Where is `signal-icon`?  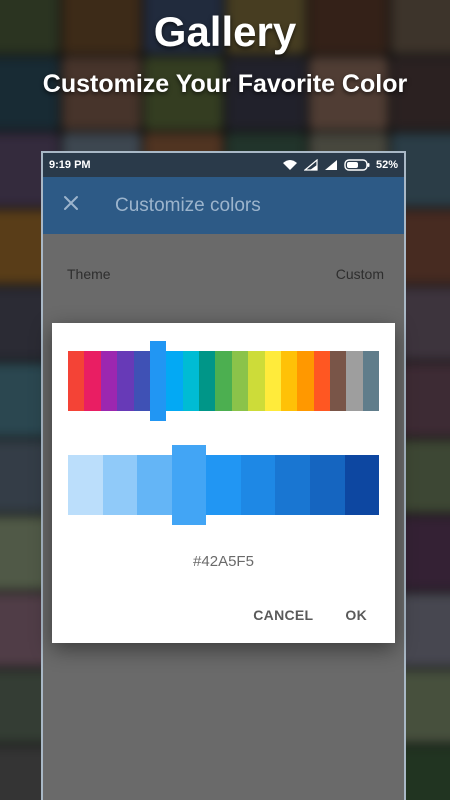 signal-icon is located at coordinates (310, 165).